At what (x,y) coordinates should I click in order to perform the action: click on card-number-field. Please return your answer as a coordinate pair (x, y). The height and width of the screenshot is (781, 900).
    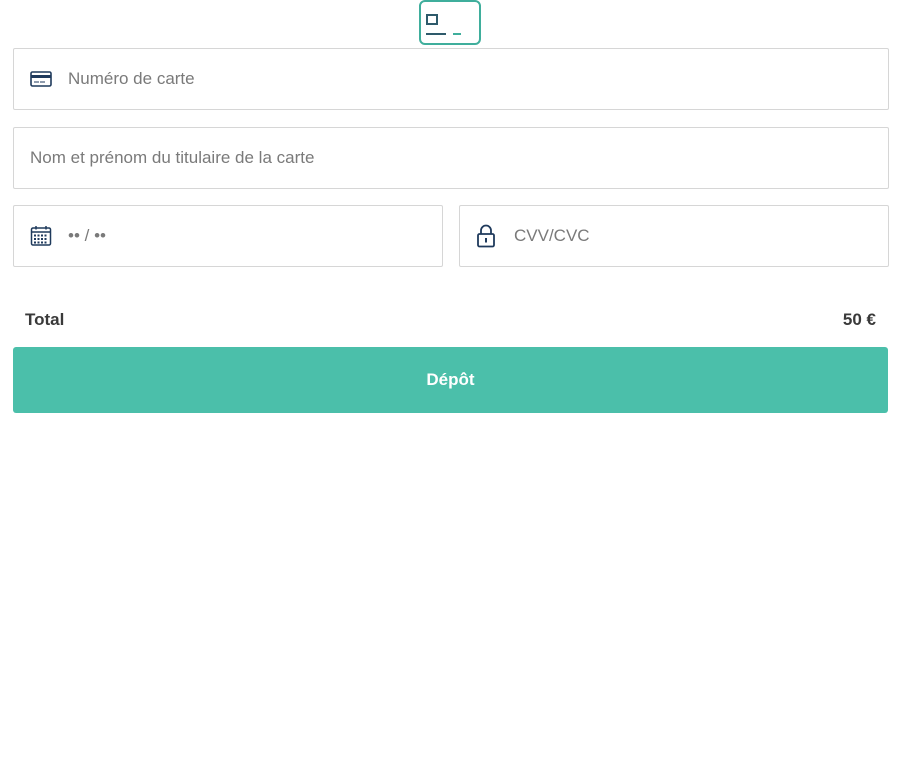
    Looking at the image, I should click on (451, 79).